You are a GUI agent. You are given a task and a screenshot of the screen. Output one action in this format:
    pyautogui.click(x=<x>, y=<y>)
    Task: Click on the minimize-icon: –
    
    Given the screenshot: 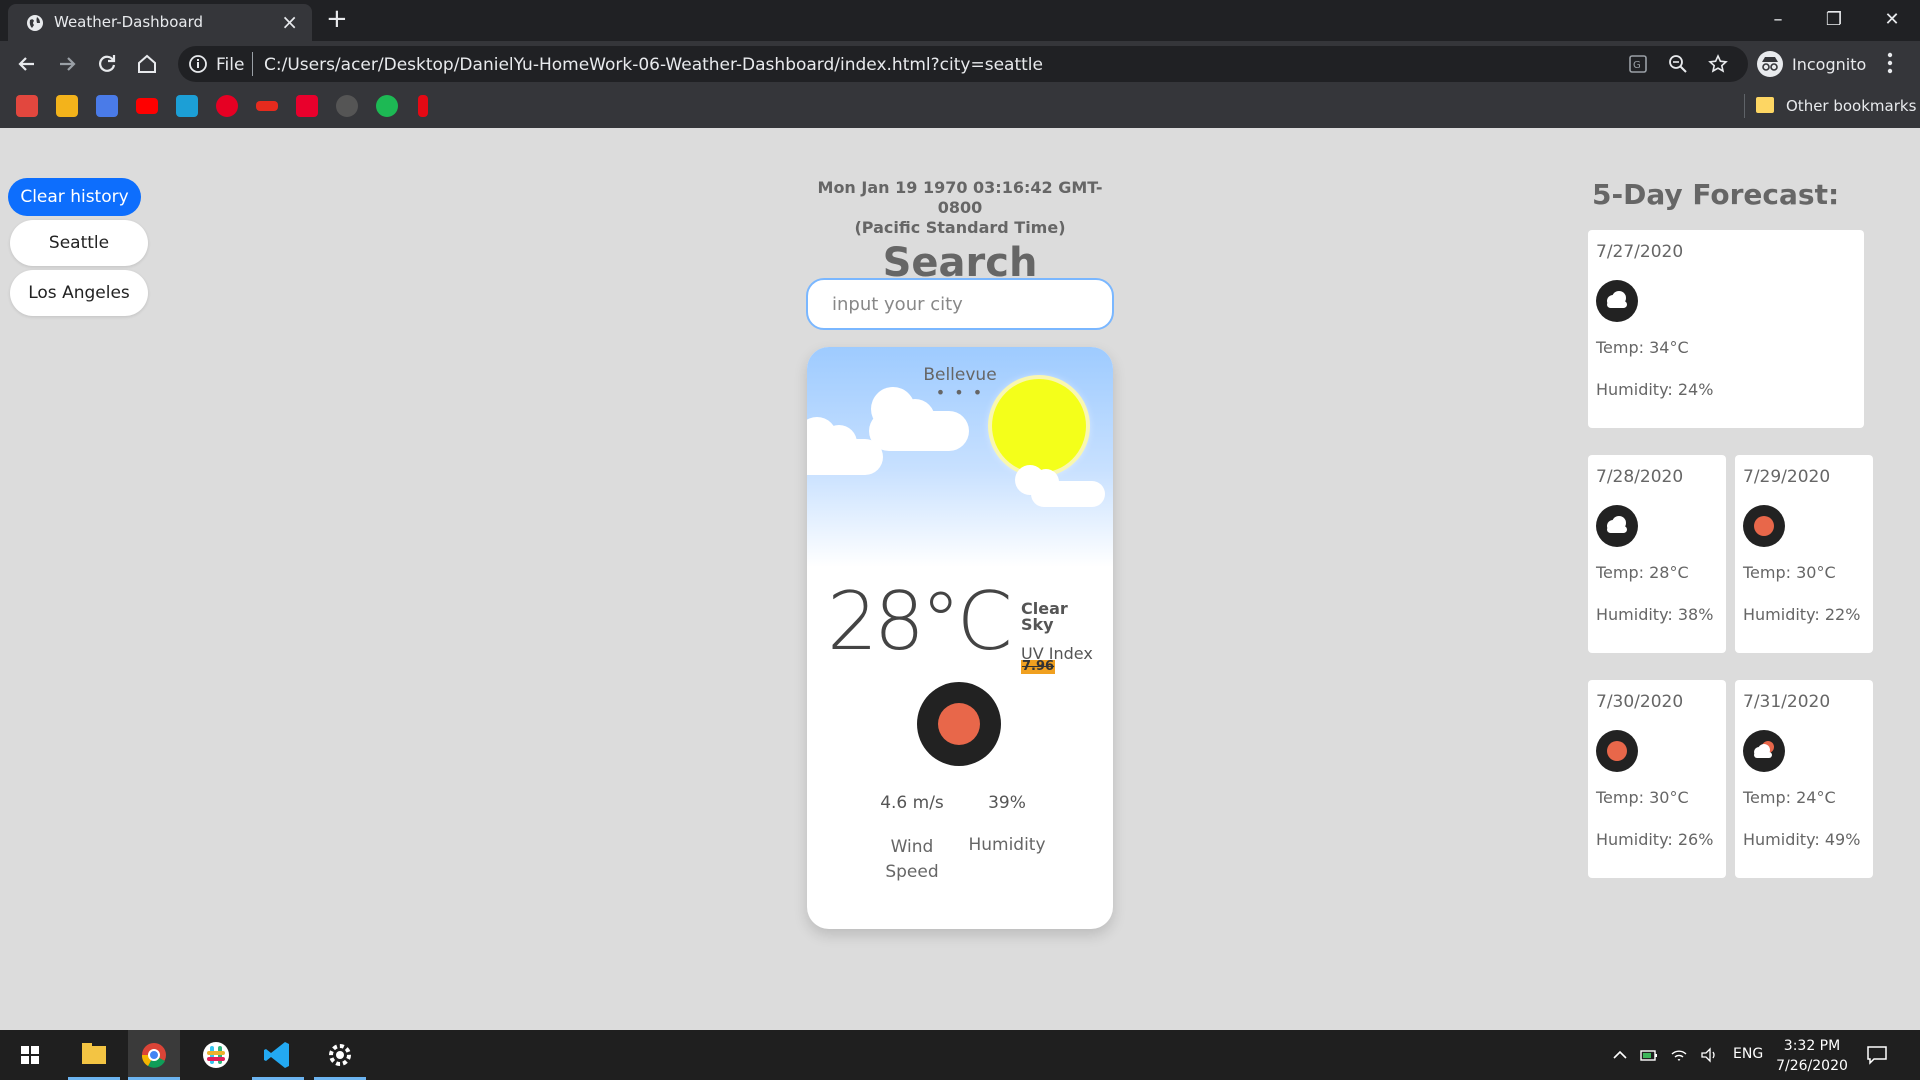 What is the action you would take?
    pyautogui.click(x=1778, y=20)
    